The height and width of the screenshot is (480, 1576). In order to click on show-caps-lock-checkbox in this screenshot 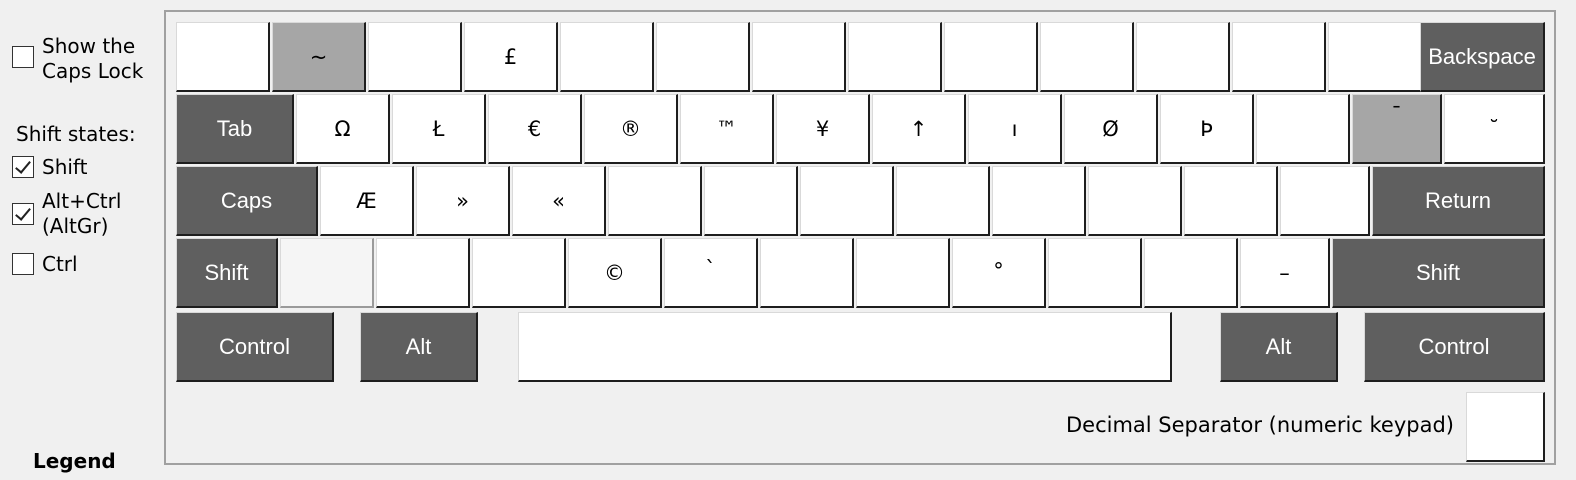, I will do `click(23, 57)`.